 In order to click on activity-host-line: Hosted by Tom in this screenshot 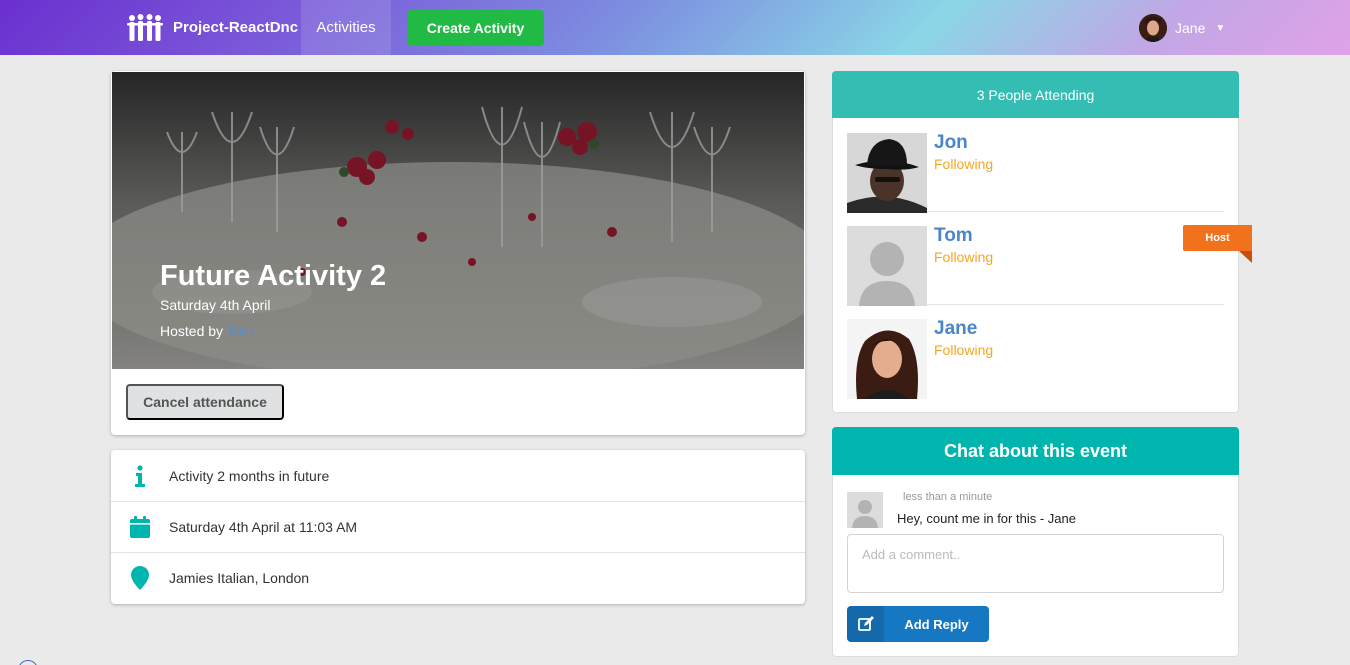, I will do `click(206, 331)`.